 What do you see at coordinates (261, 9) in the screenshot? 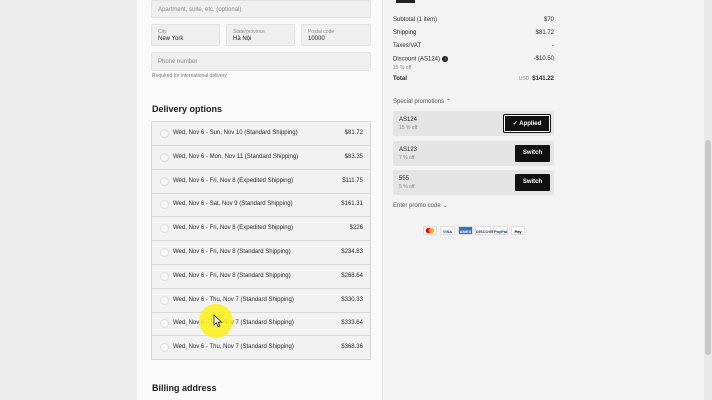
I see `apartment-field: Apartment, suite, etc. (optional)` at bounding box center [261, 9].